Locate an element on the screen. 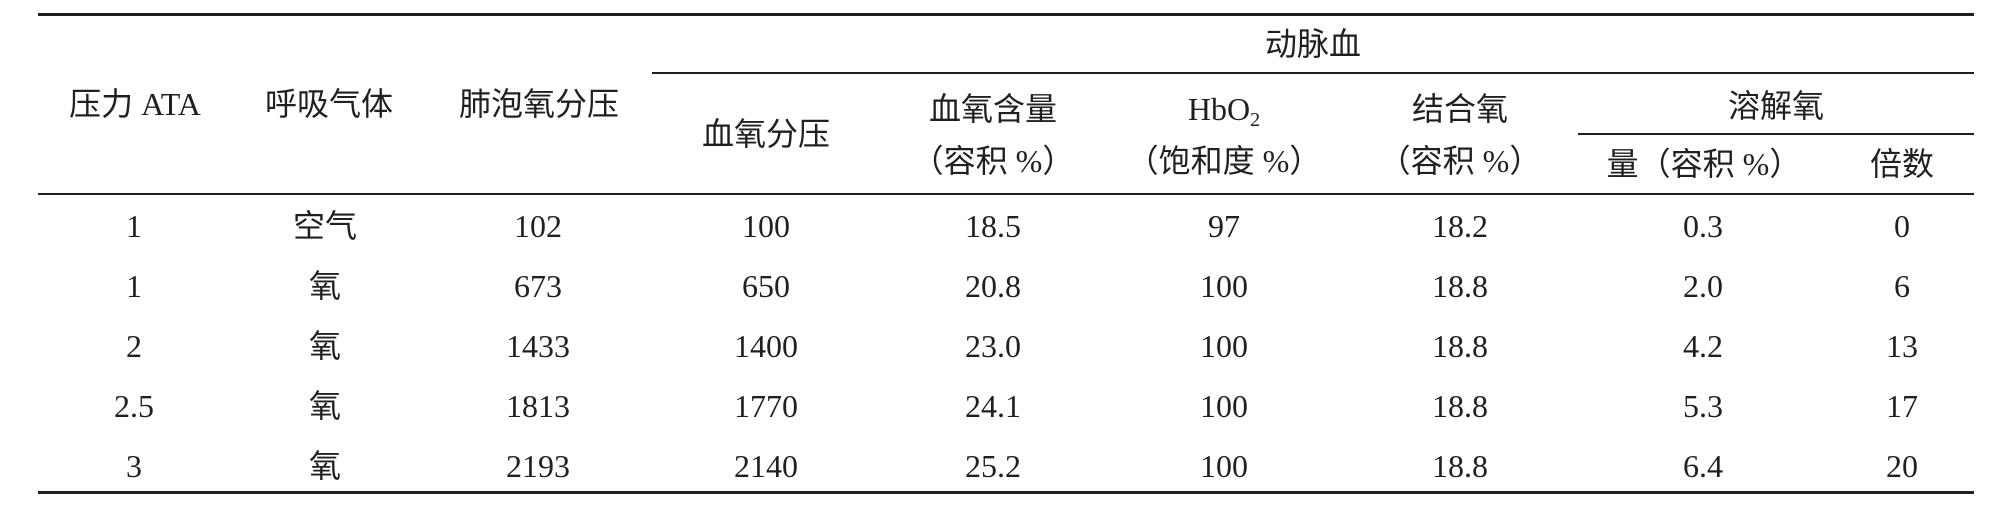 The image size is (2006, 506). cell-blood-o2-content: 18.5 is located at coordinates (993, 226).